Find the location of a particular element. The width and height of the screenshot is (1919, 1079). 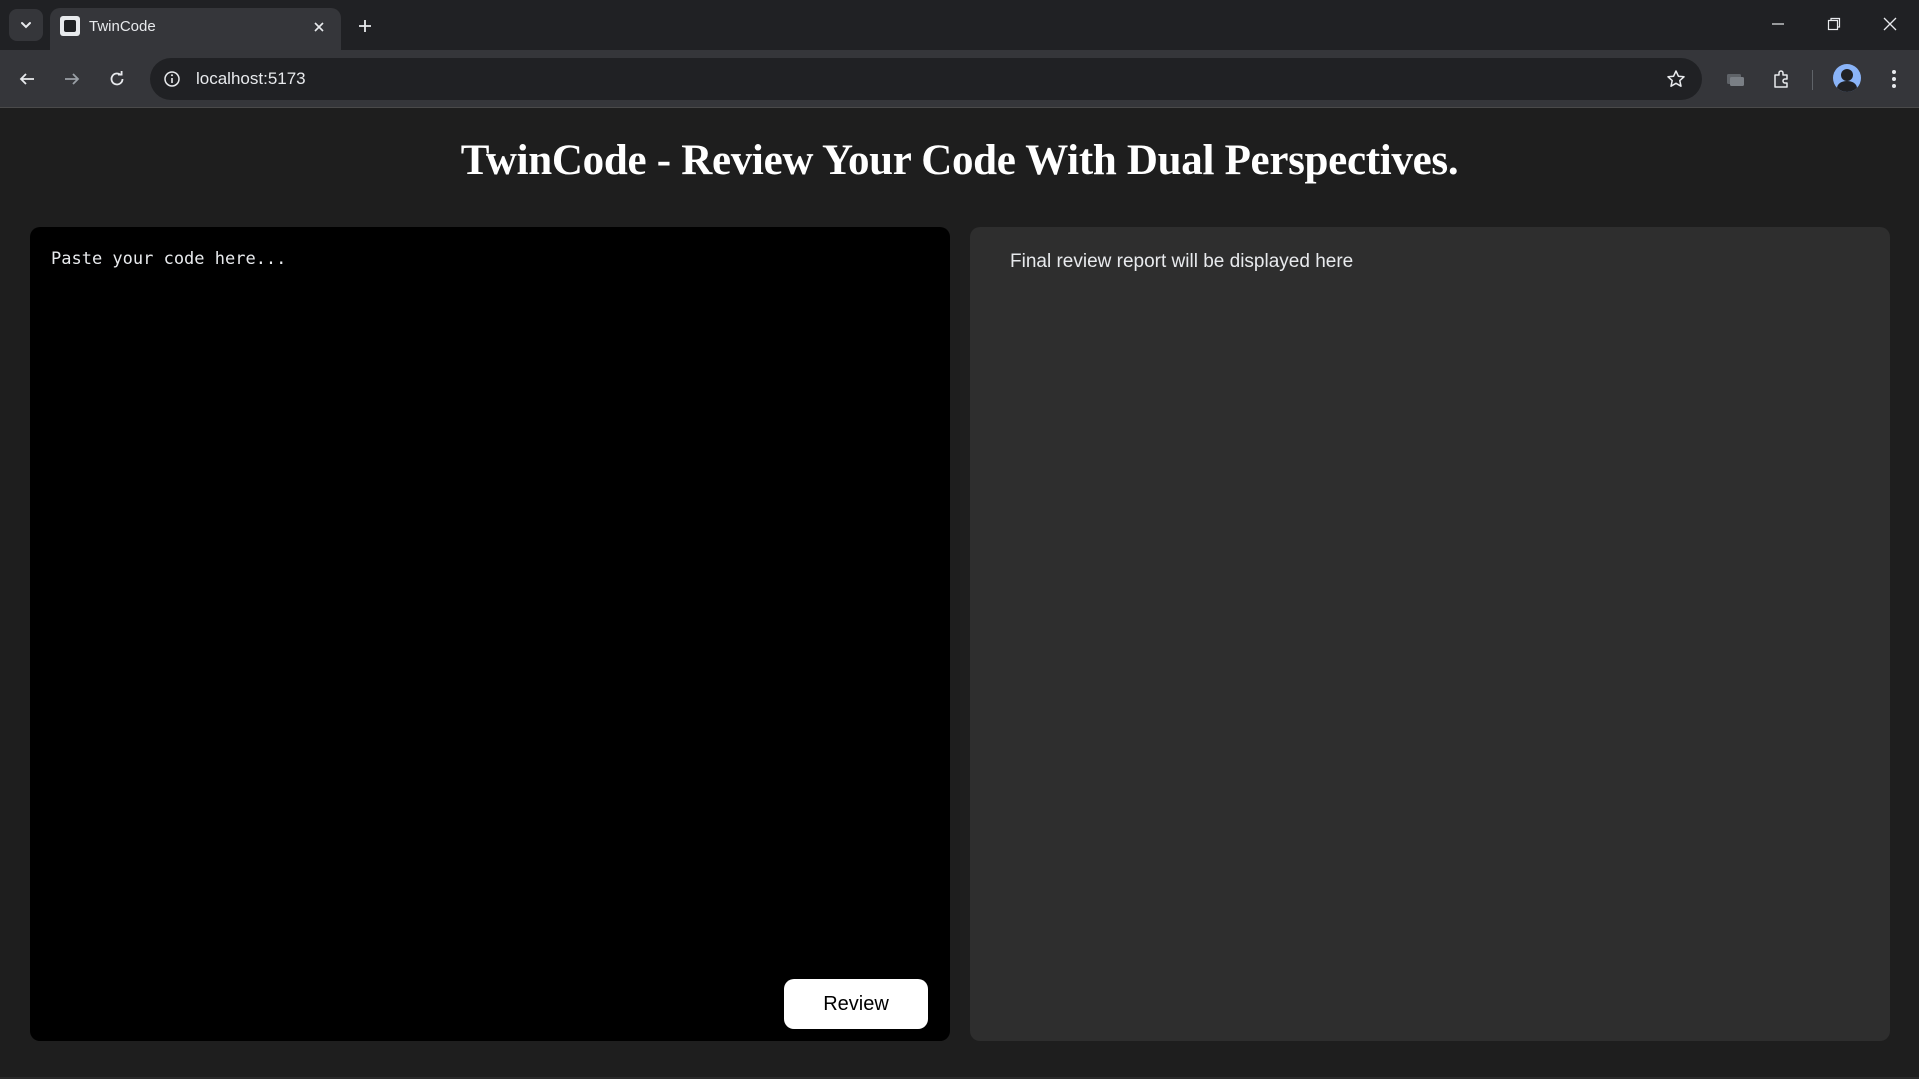

minimize-icon is located at coordinates (1778, 24).